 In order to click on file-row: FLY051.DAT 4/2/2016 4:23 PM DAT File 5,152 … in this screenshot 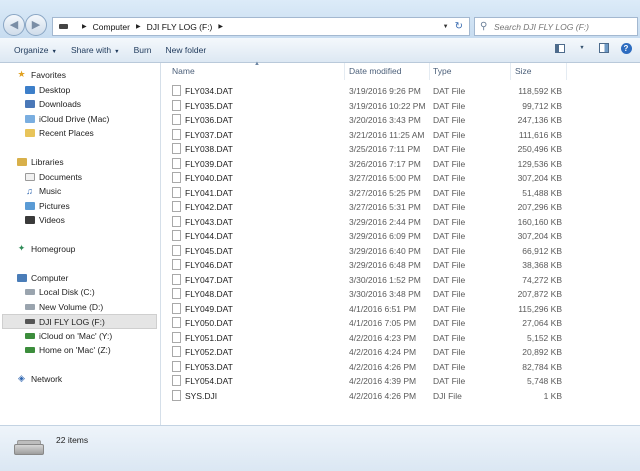, I will do `click(400, 338)`.